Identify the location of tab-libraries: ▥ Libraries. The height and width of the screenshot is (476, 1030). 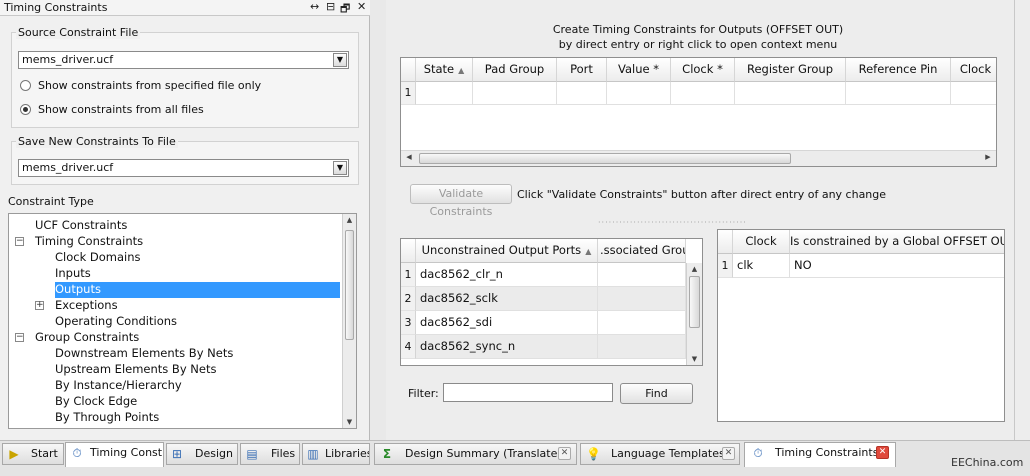
(336, 454).